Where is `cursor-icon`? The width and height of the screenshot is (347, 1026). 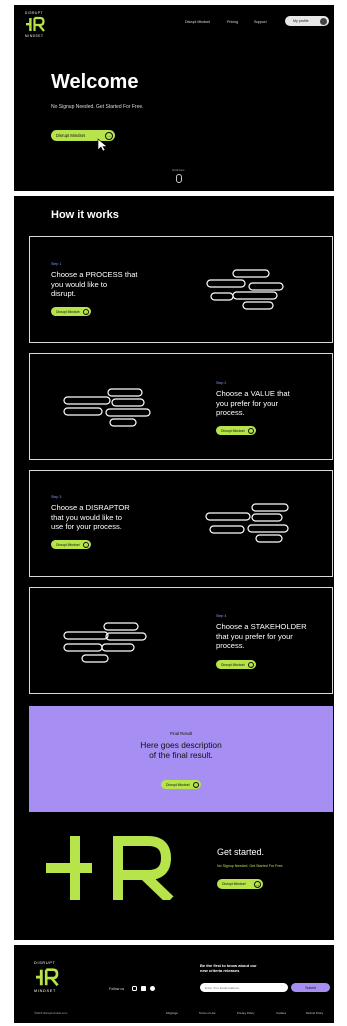
cursor-icon is located at coordinates (102, 145).